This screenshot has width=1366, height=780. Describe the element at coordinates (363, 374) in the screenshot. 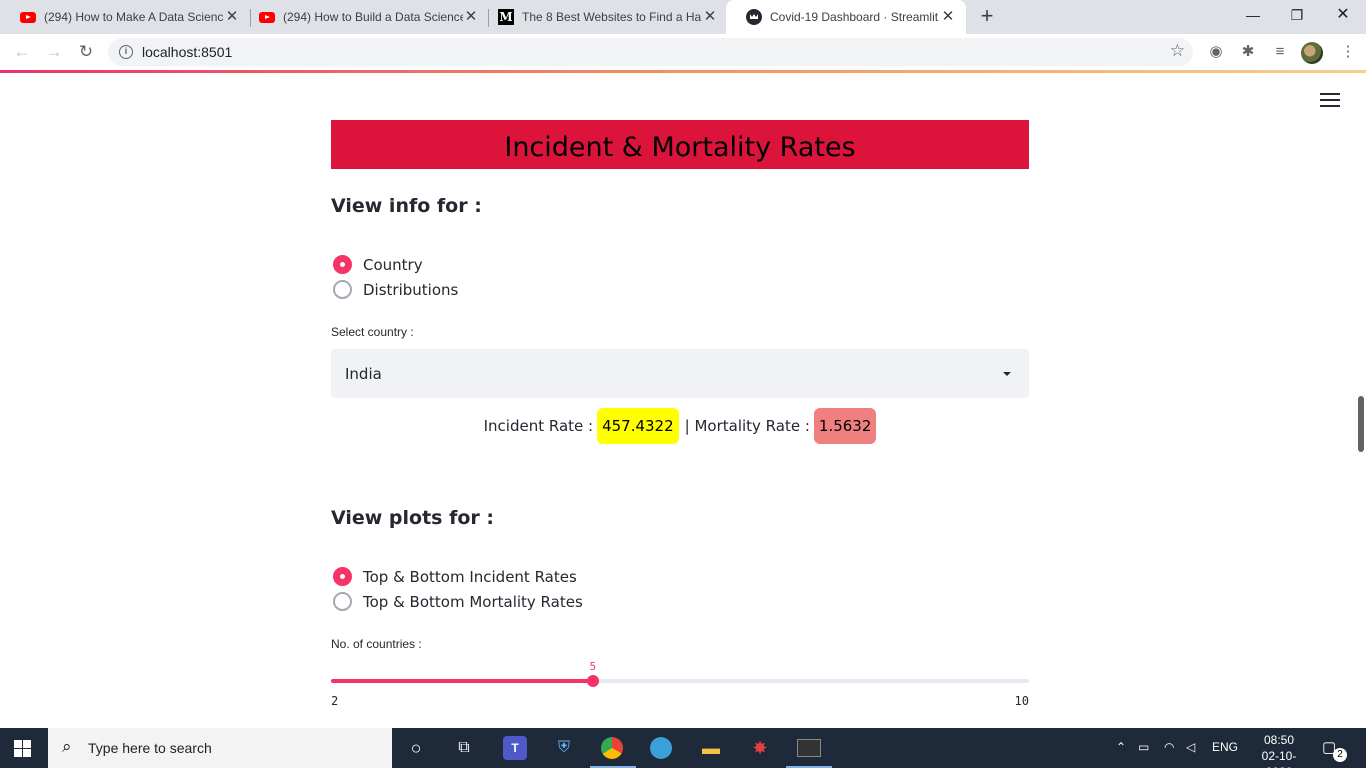

I see `country-select-value: India` at that location.